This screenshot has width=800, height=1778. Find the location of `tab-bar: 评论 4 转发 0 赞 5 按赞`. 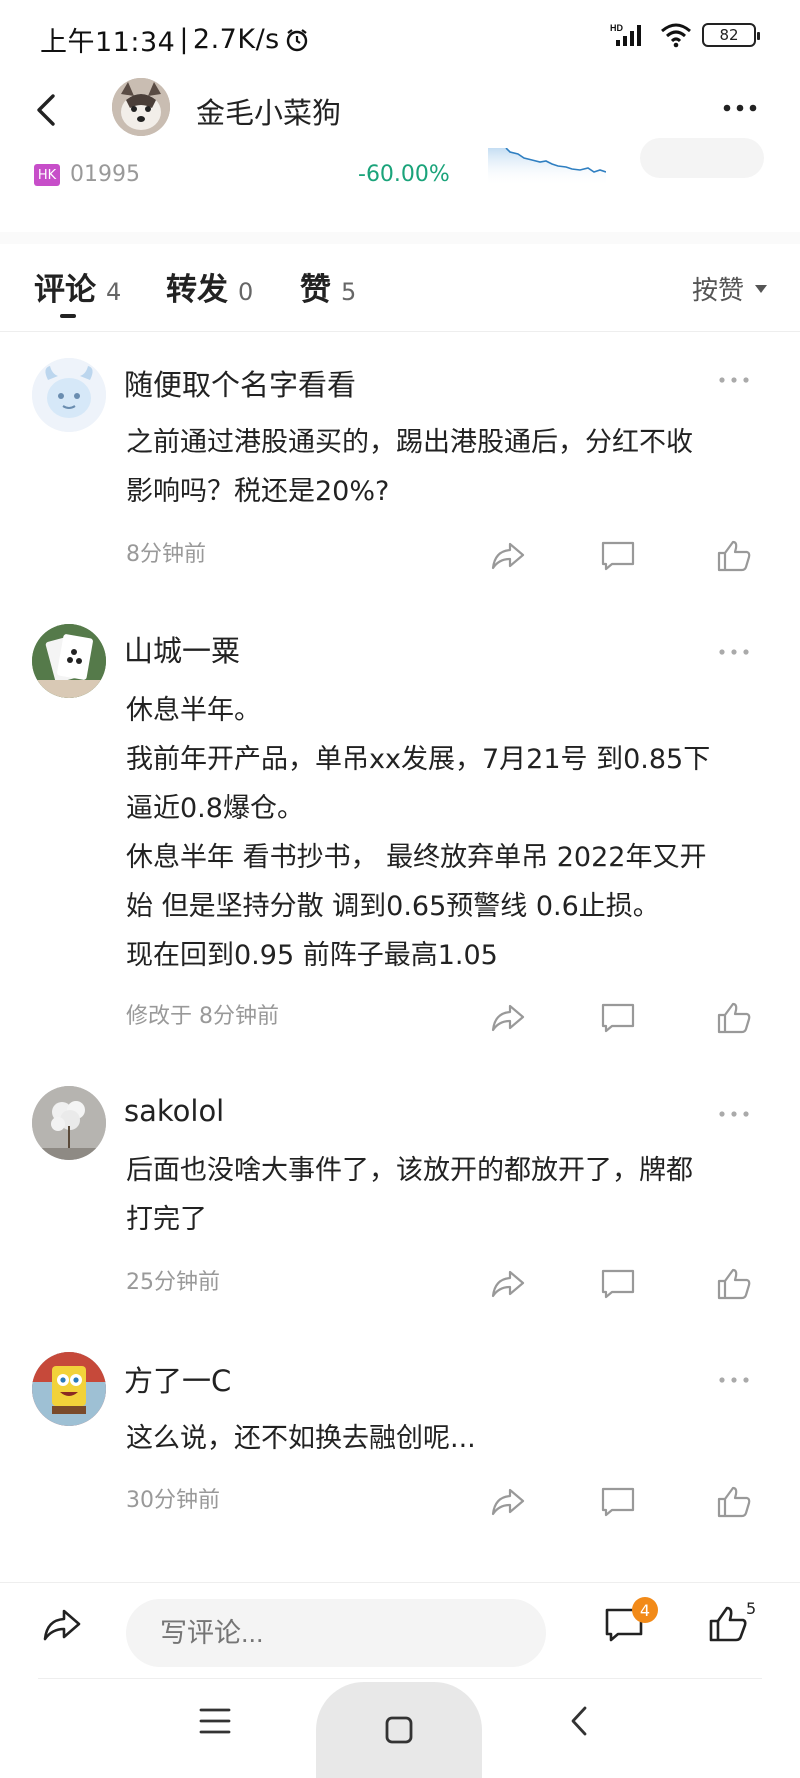

tab-bar: 评论 4 转发 0 赞 5 按赞 is located at coordinates (400, 294).